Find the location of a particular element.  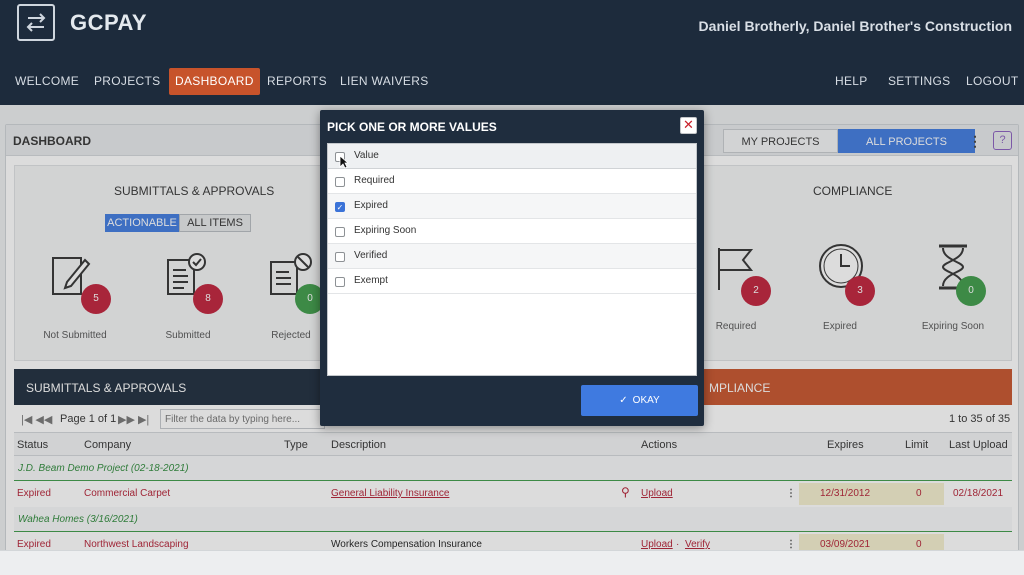

mouse-cursor-icon is located at coordinates (344, 162).